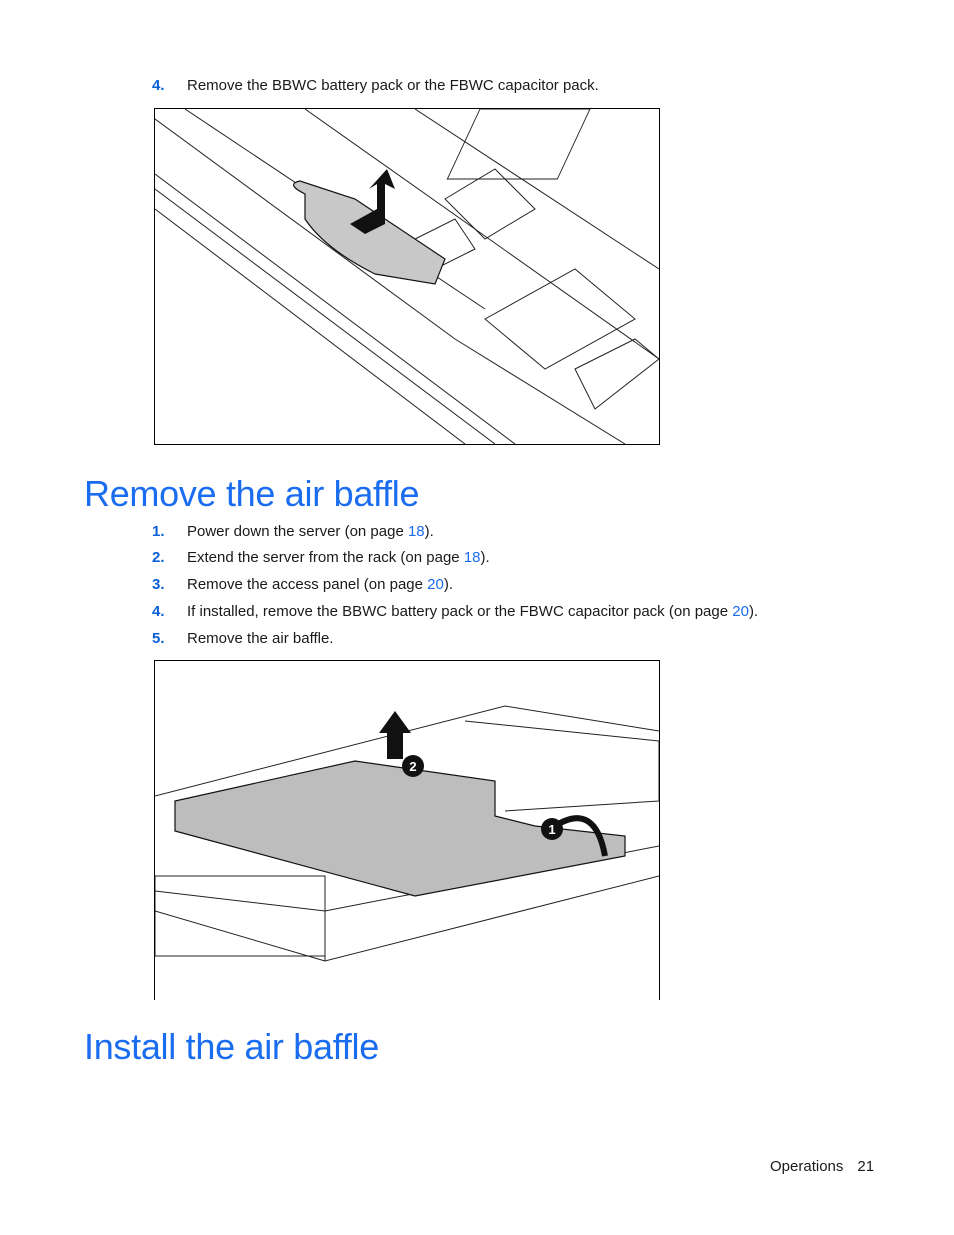 Image resolution: width=954 pixels, height=1235 pixels. I want to click on step-1: 1. Power down the server (on page 18)., so click(293, 532).